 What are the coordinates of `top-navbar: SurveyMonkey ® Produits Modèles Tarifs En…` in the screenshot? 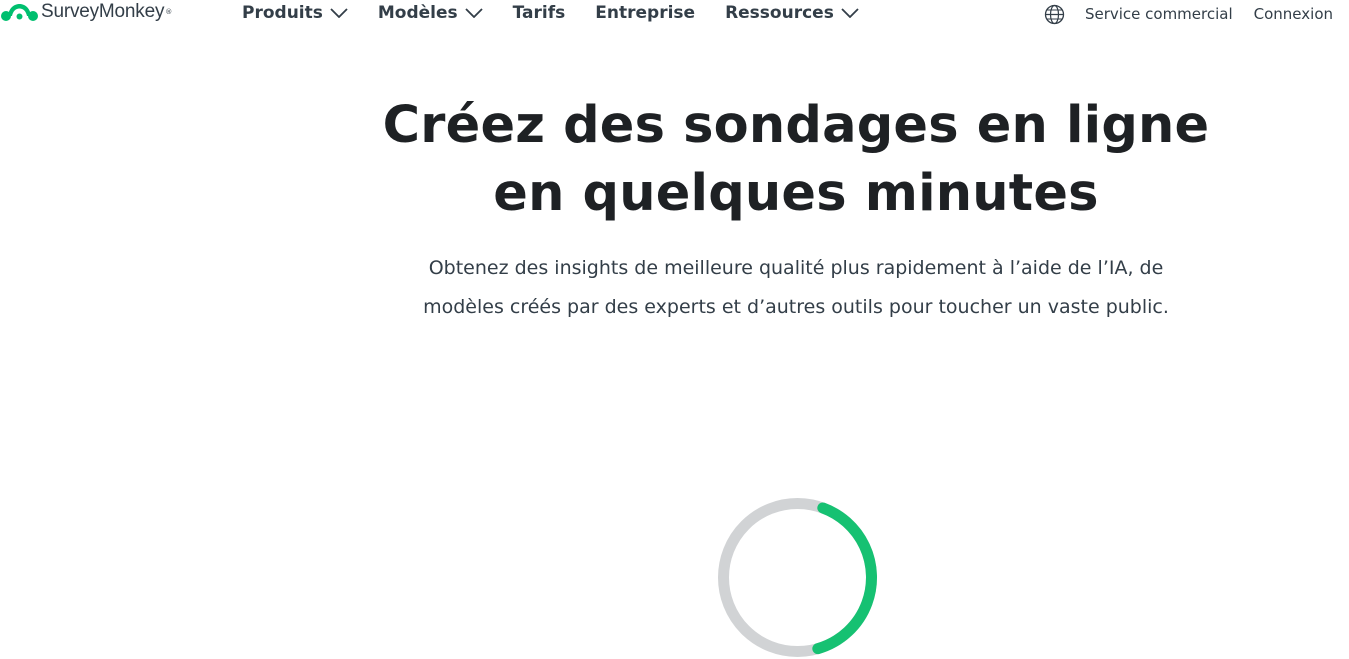 It's located at (674, 15).